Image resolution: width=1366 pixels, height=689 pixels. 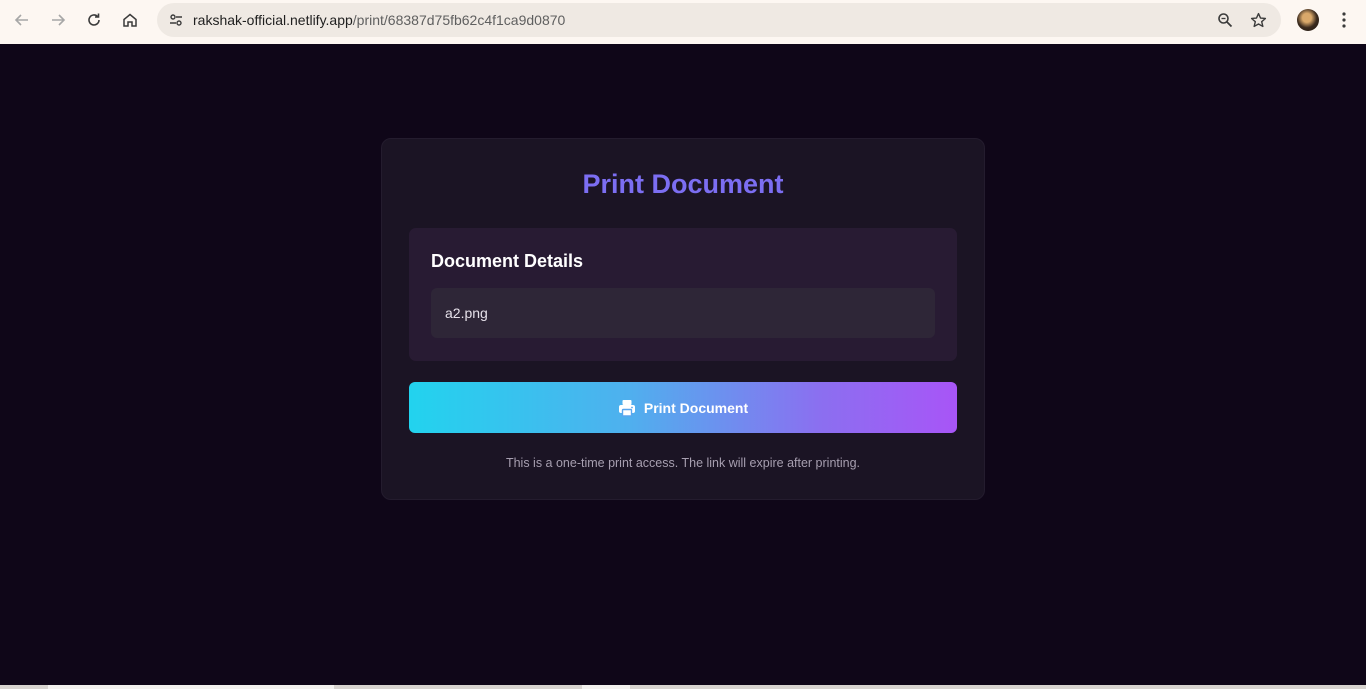 I want to click on star-icon, so click(x=1258, y=19).